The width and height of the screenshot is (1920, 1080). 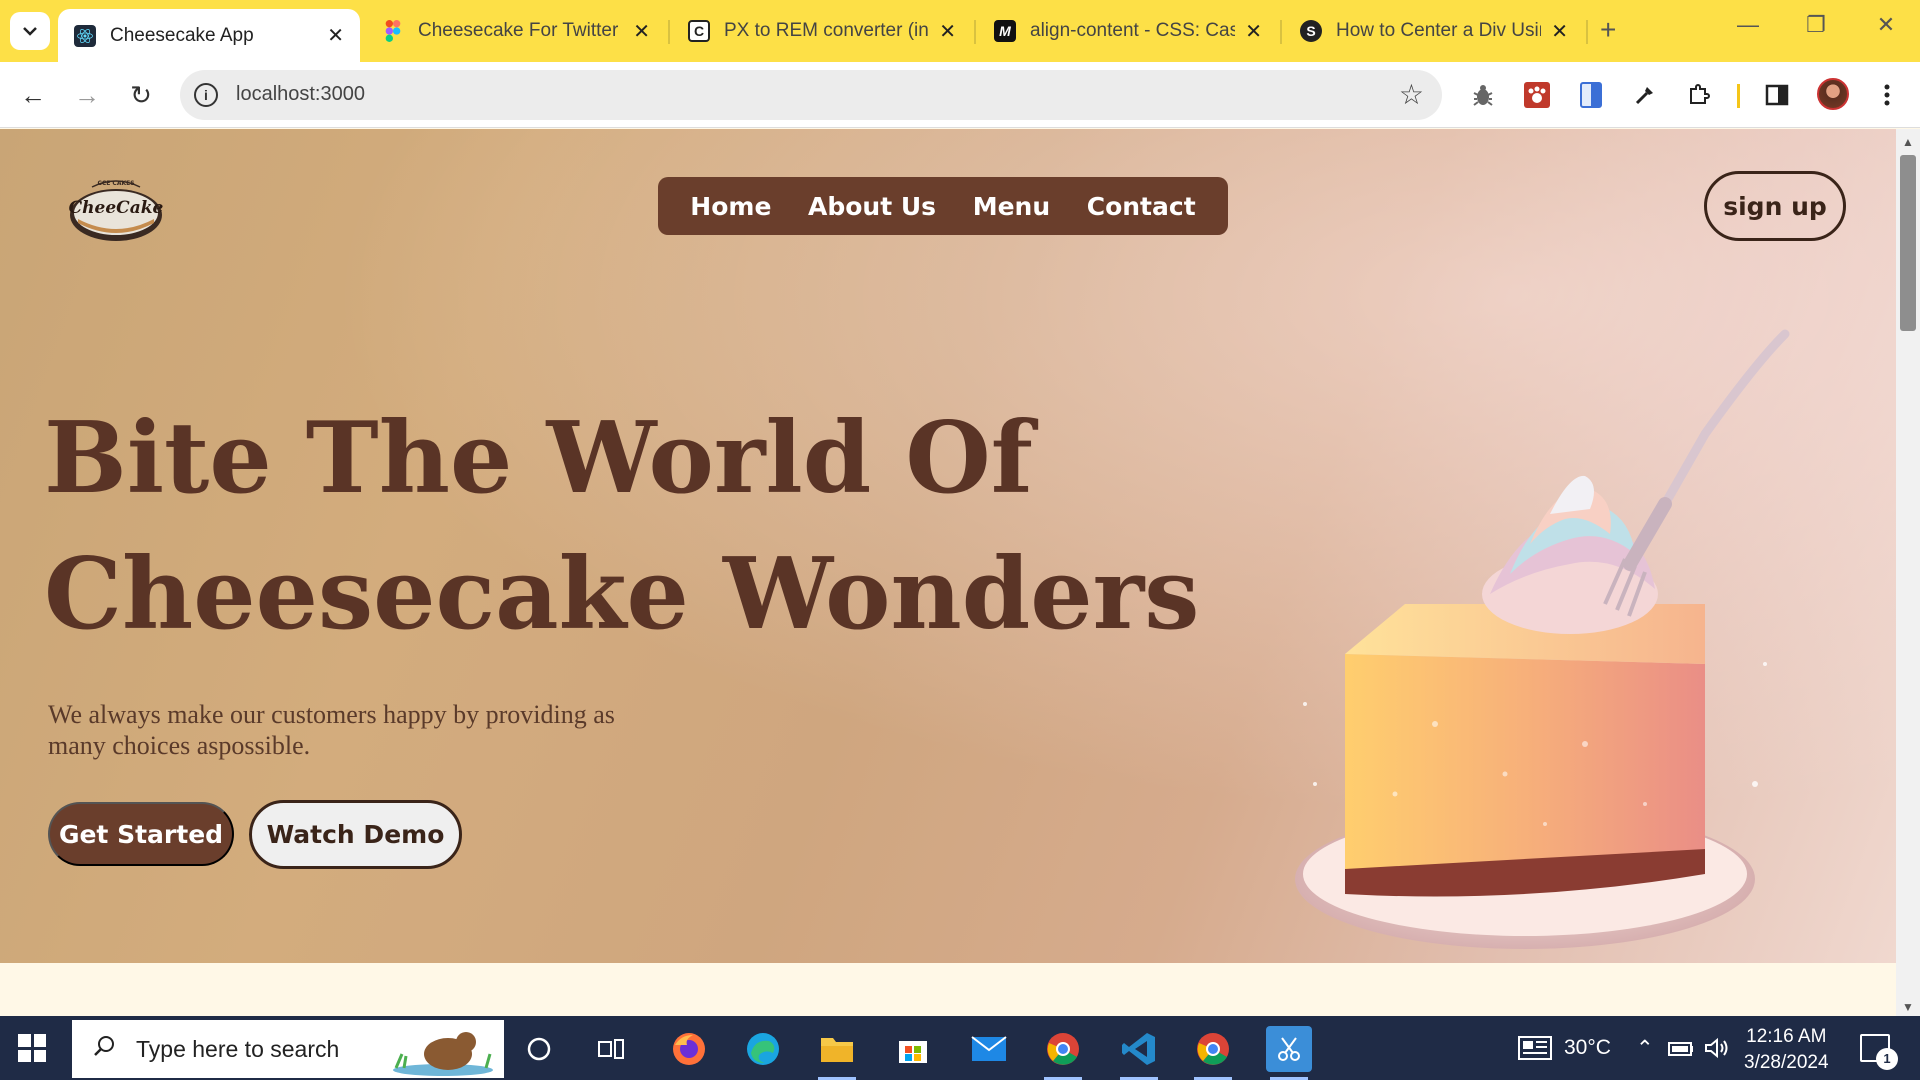 What do you see at coordinates (1411, 94) in the screenshot?
I see `bookmark-star-icon: ☆` at bounding box center [1411, 94].